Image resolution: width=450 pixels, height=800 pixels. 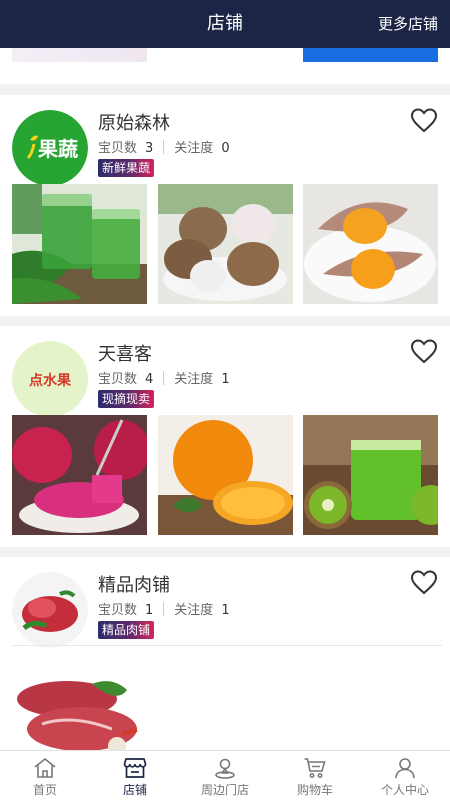 What do you see at coordinates (135, 768) in the screenshot?
I see `store-icon` at bounding box center [135, 768].